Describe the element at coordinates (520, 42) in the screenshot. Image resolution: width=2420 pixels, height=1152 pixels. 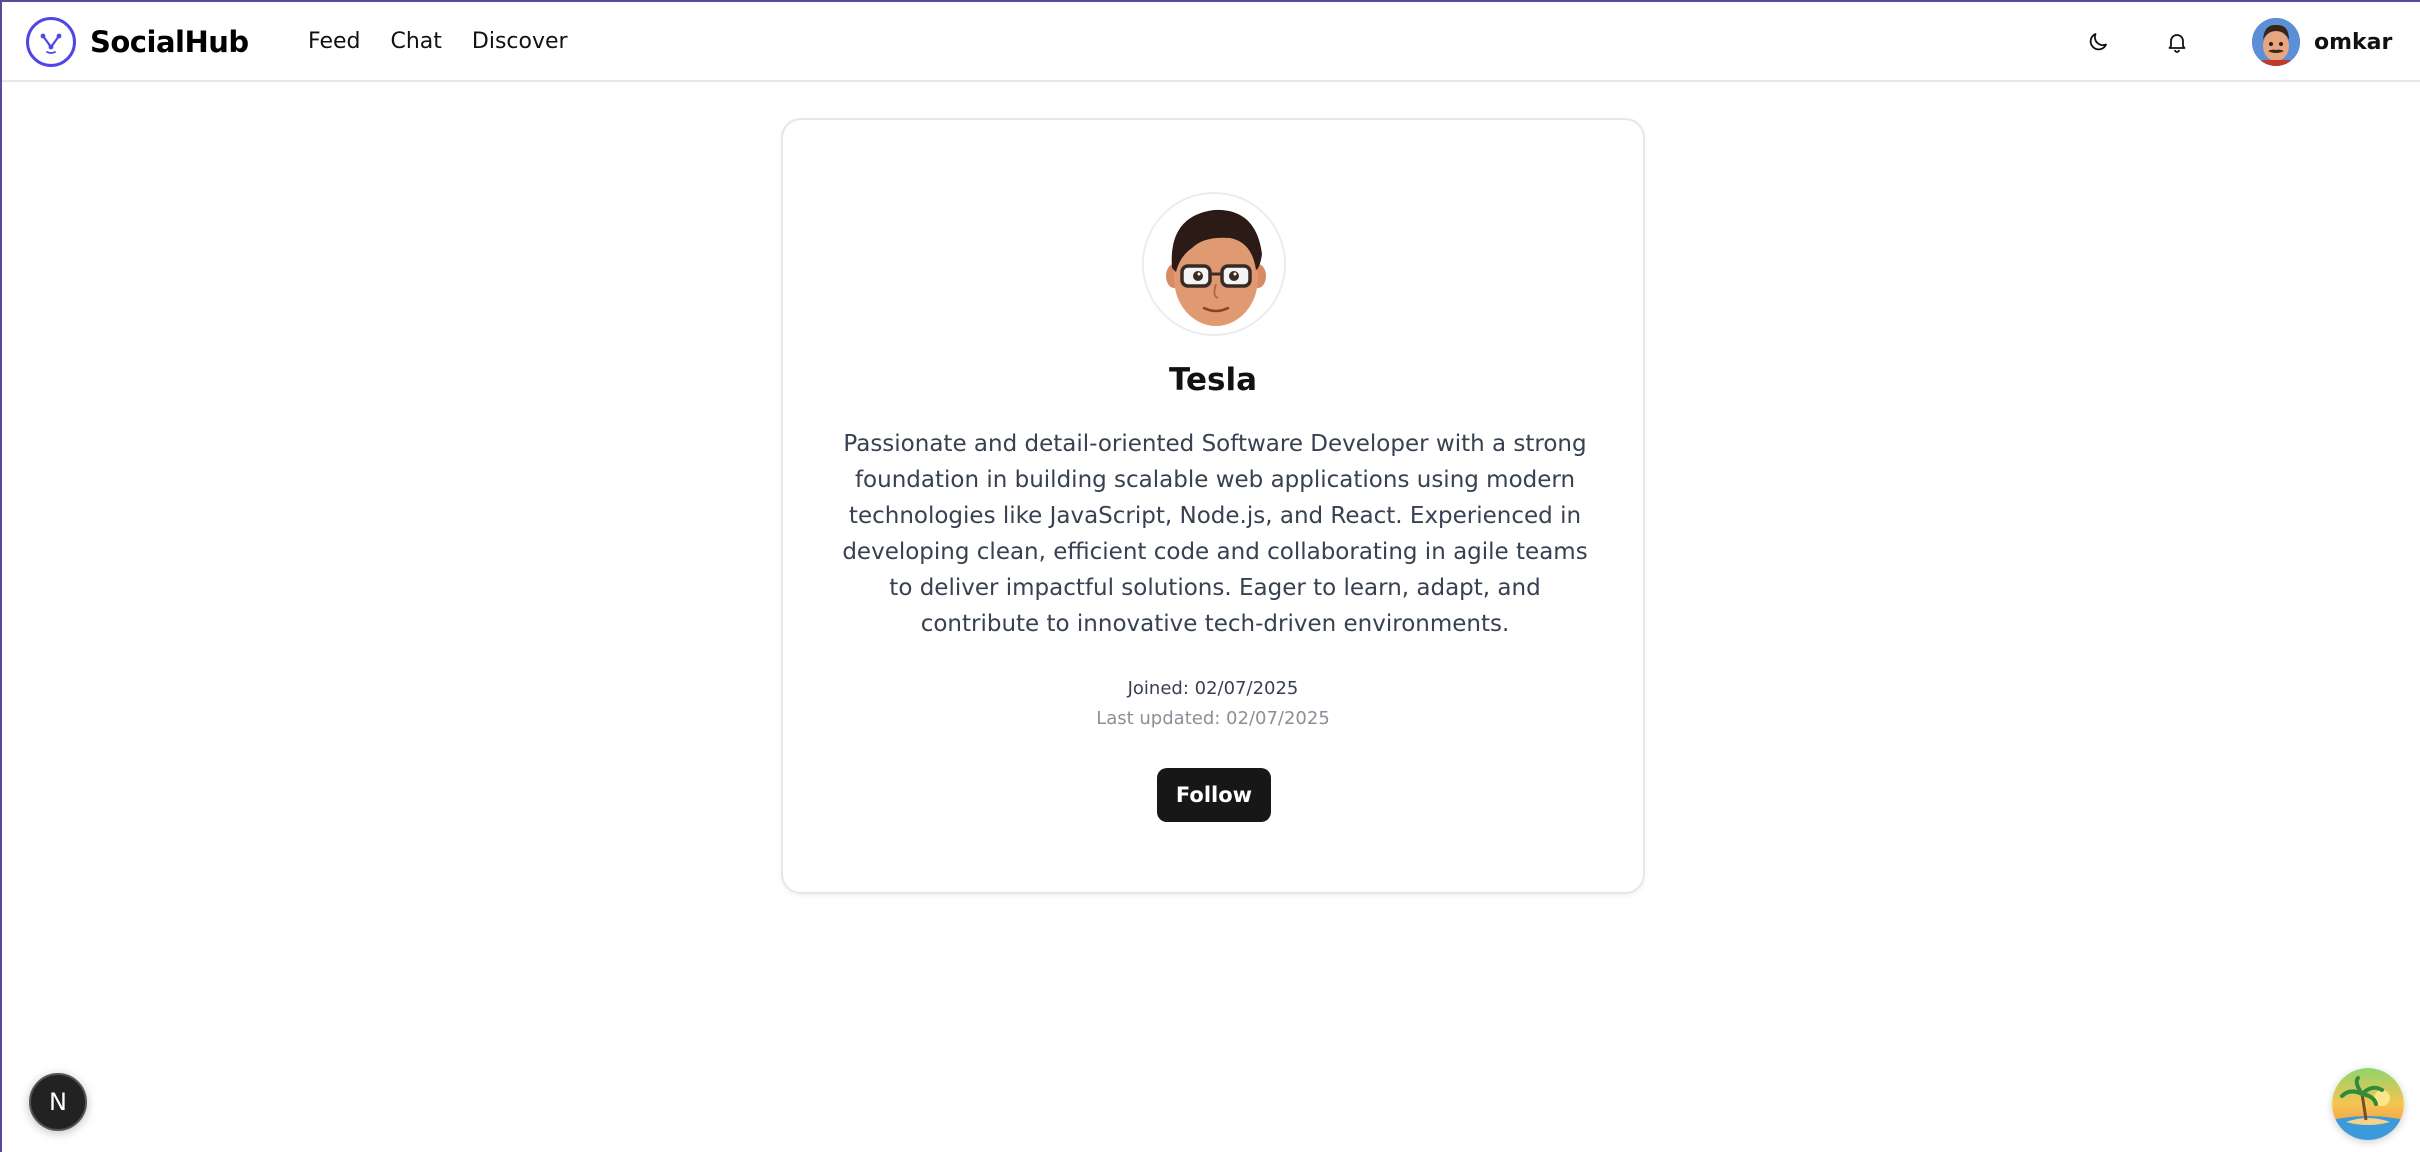
I see `nav-link-discover: Discover` at that location.